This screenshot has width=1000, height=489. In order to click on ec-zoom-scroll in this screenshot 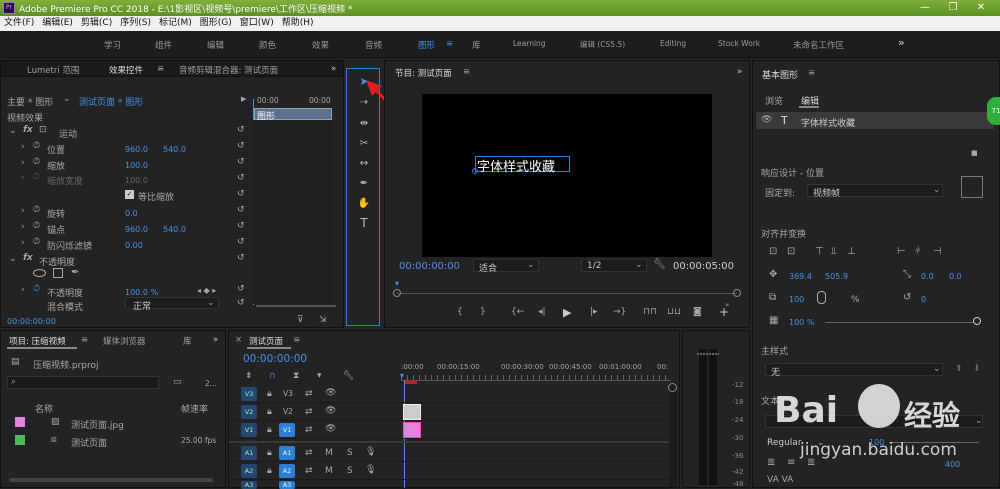, I will do `click(296, 306)`.